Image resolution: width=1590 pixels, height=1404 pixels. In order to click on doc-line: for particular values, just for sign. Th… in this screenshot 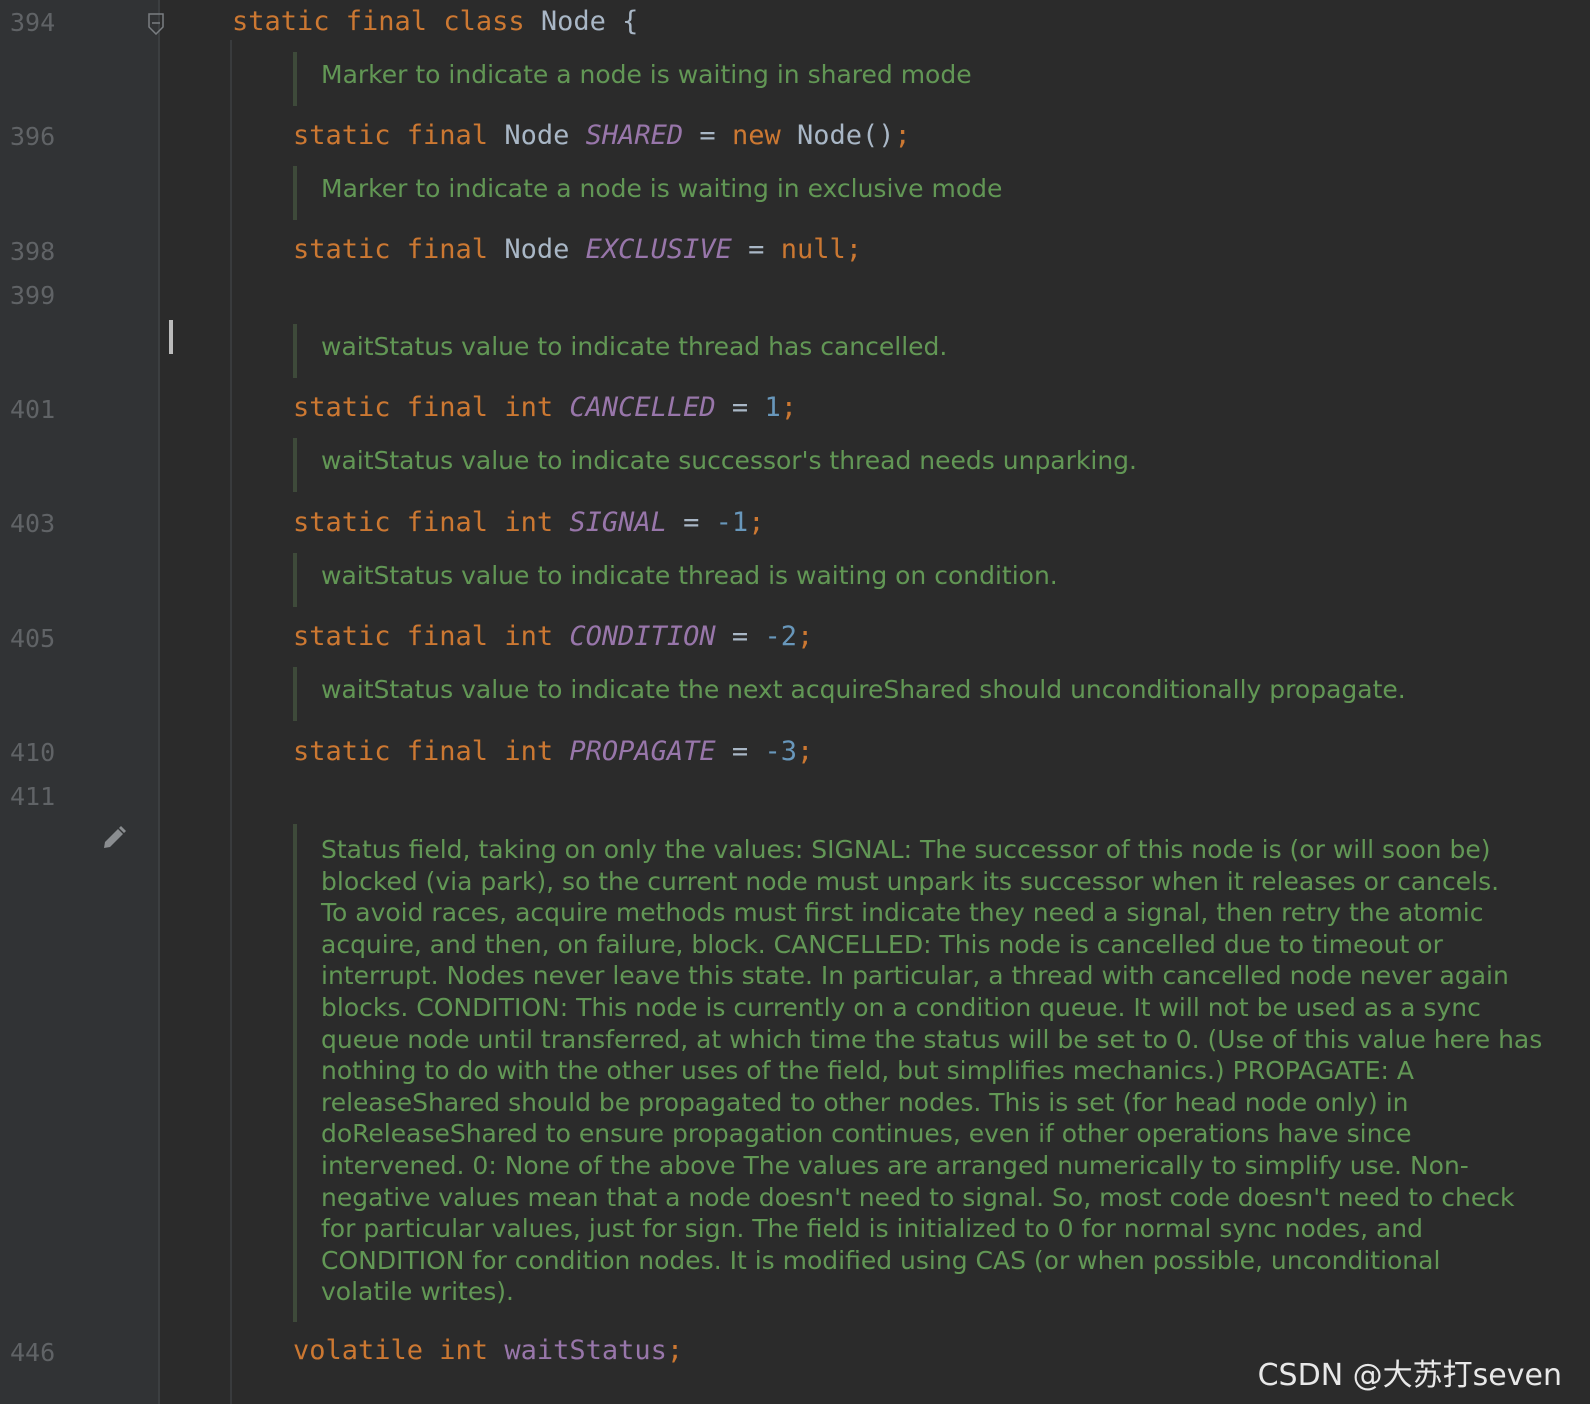, I will do `click(872, 1229)`.